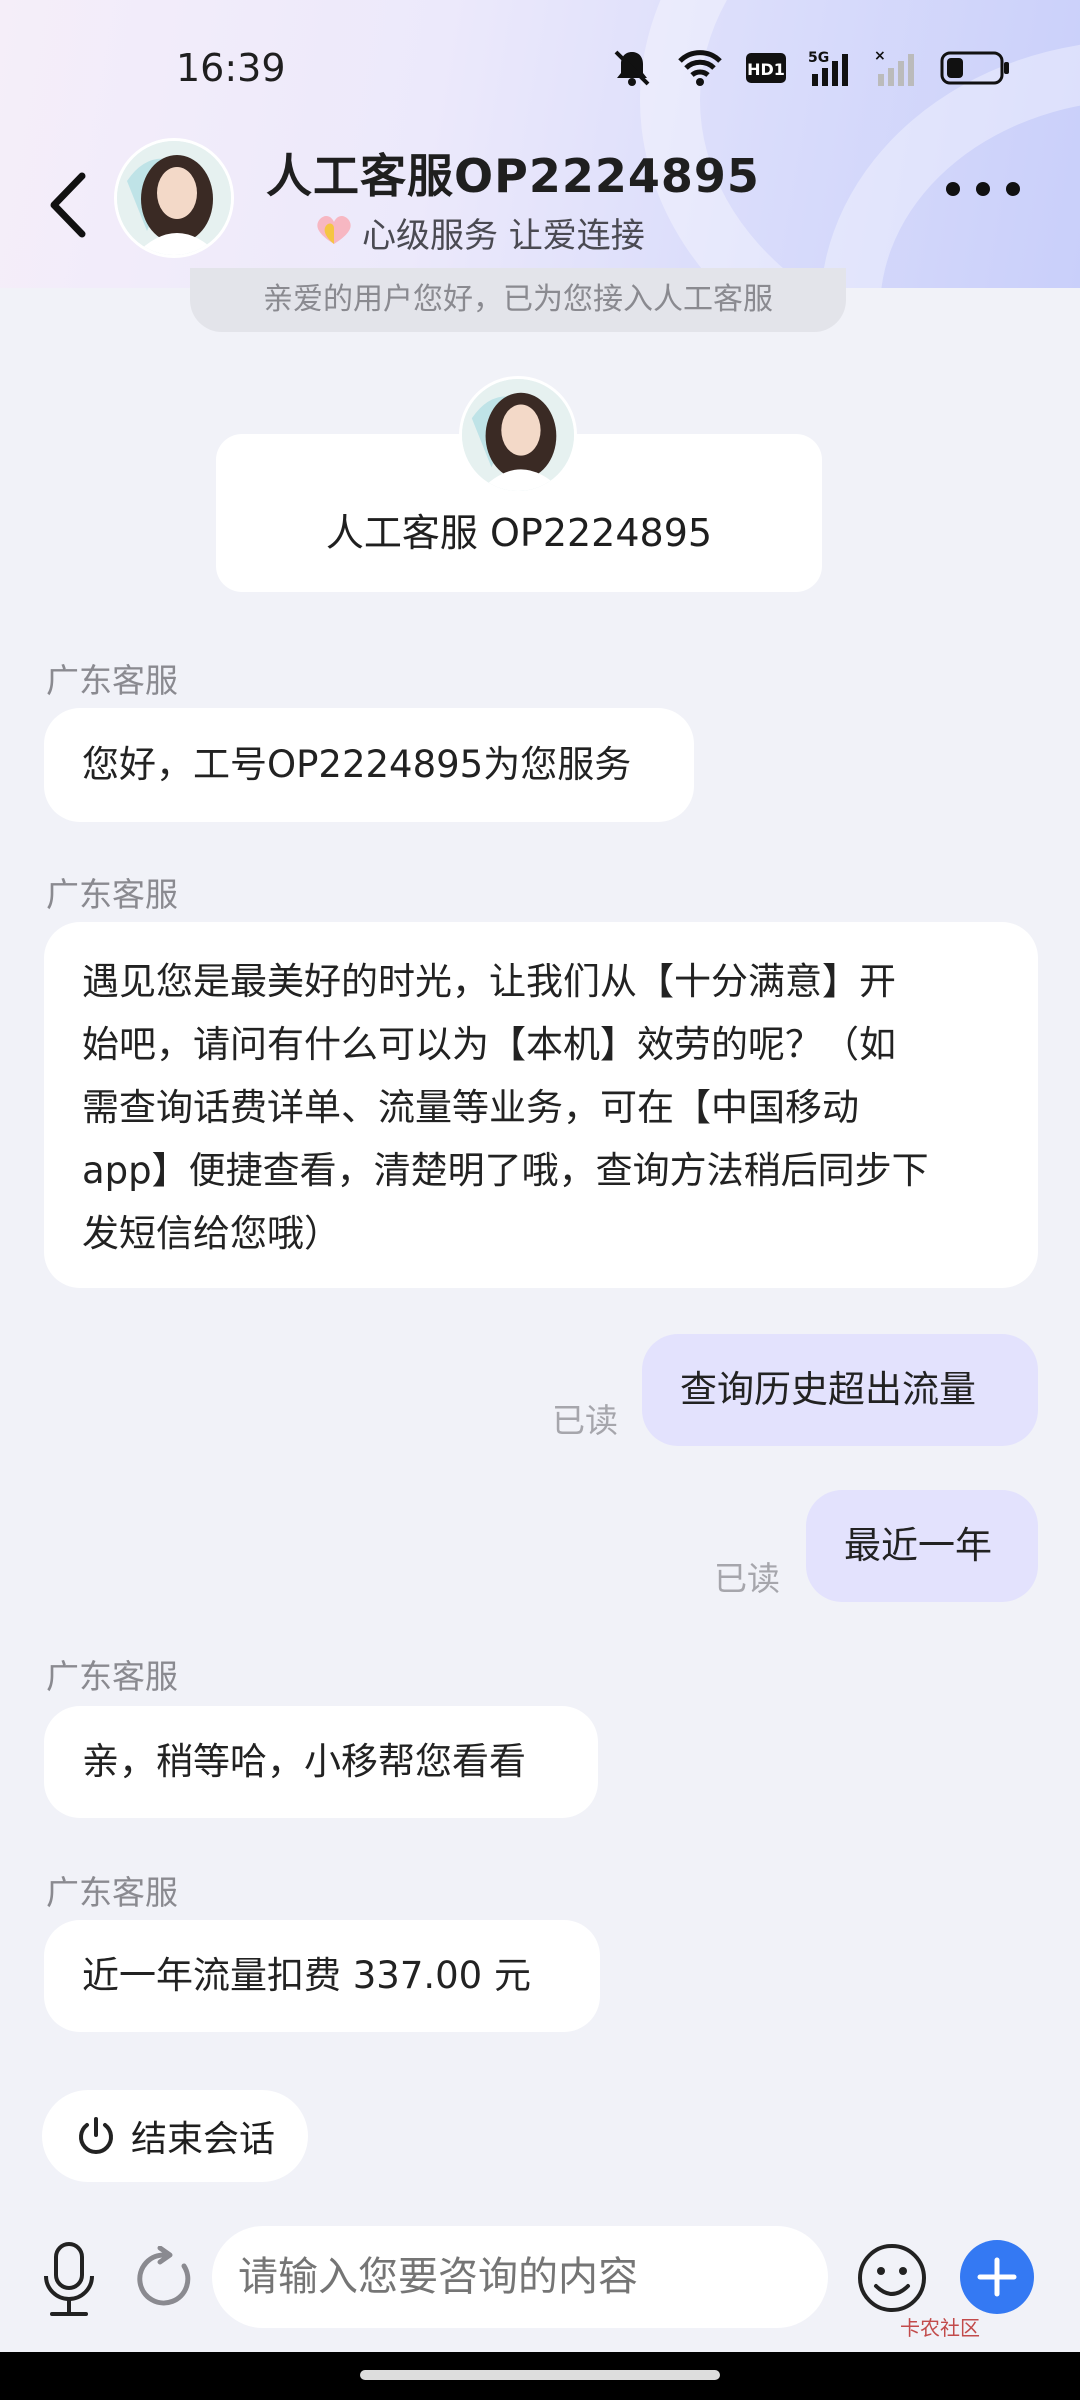 This screenshot has height=2400, width=1080. What do you see at coordinates (830, 68) in the screenshot?
I see `signal-5g-icon: 5G` at bounding box center [830, 68].